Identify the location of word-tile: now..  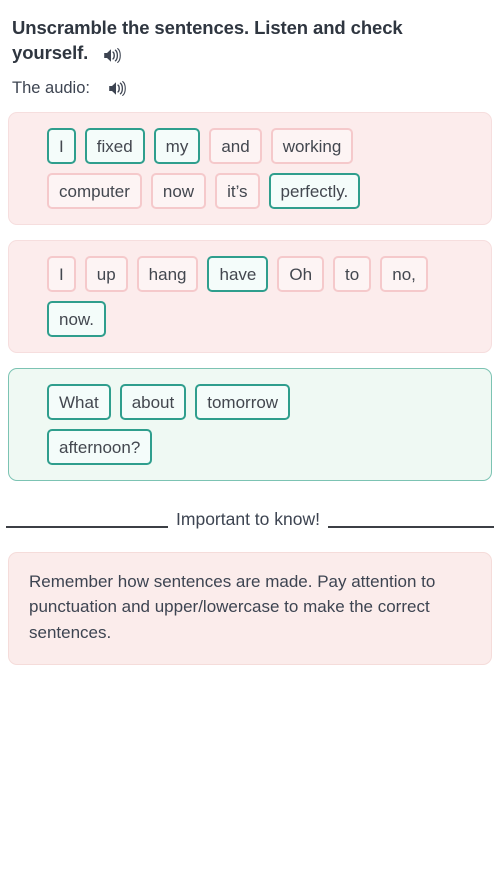
(76, 319).